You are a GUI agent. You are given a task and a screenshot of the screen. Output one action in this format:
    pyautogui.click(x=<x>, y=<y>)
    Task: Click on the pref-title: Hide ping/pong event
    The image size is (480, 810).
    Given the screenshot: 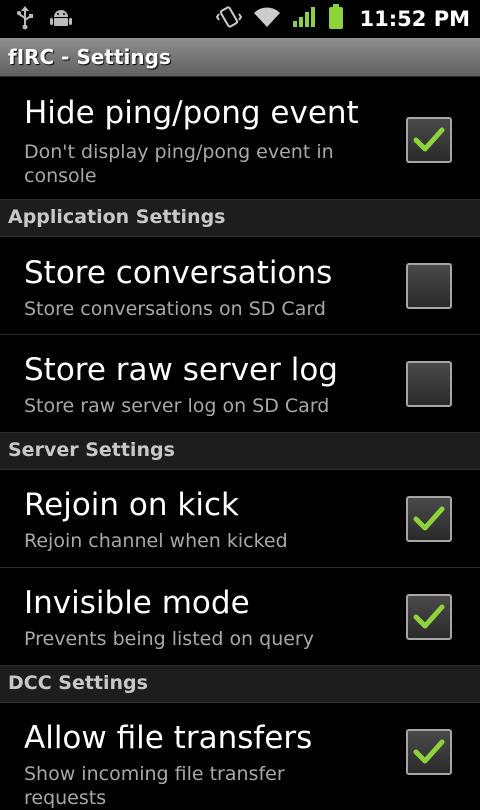 What is the action you would take?
    pyautogui.click(x=191, y=113)
    